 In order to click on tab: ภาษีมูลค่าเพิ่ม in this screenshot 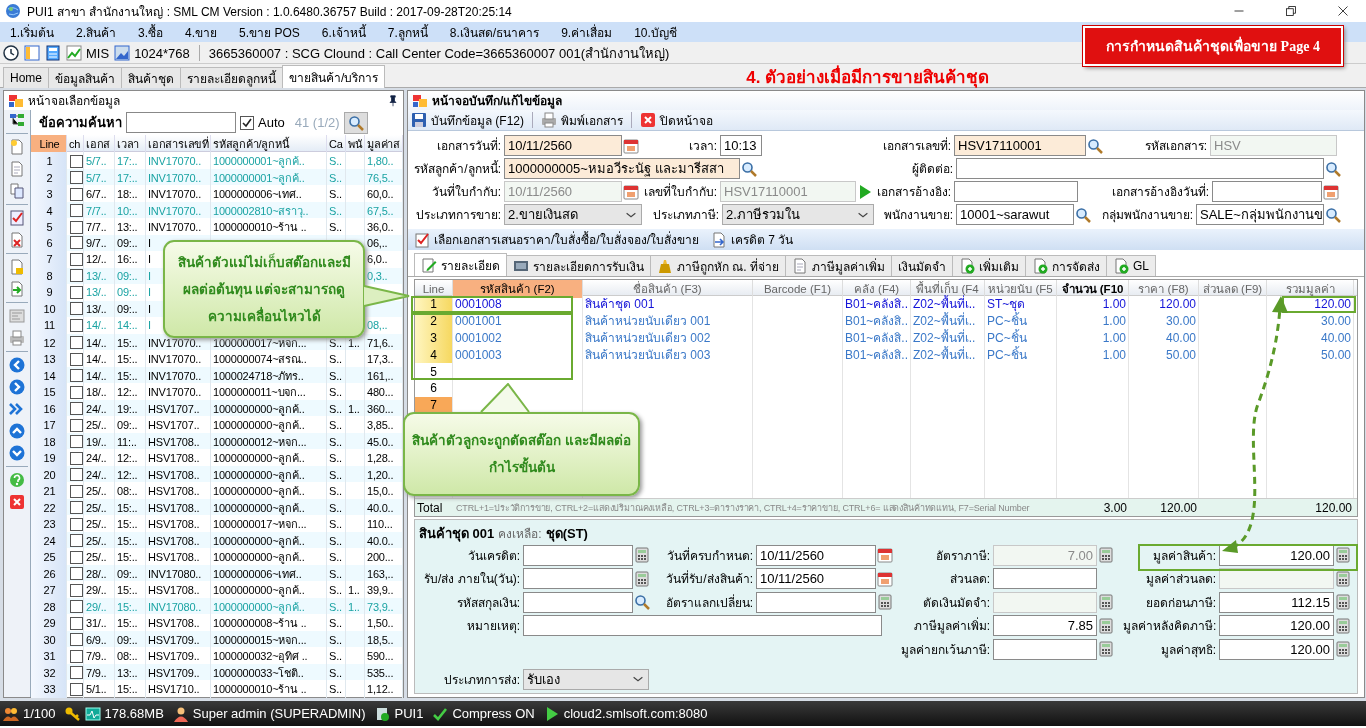, I will do `click(838, 266)`.